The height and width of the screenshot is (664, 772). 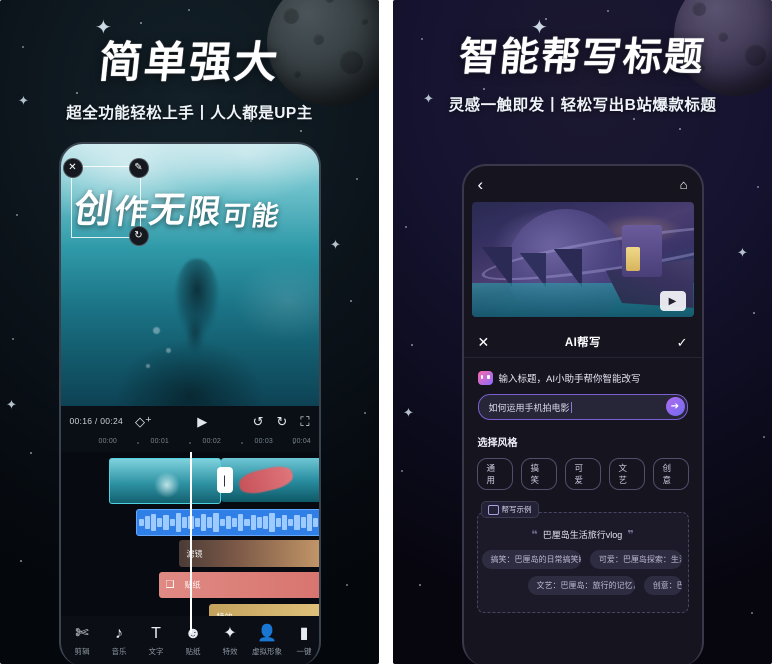 What do you see at coordinates (82, 651) in the screenshot?
I see `toolbar-label: 剪辑` at bounding box center [82, 651].